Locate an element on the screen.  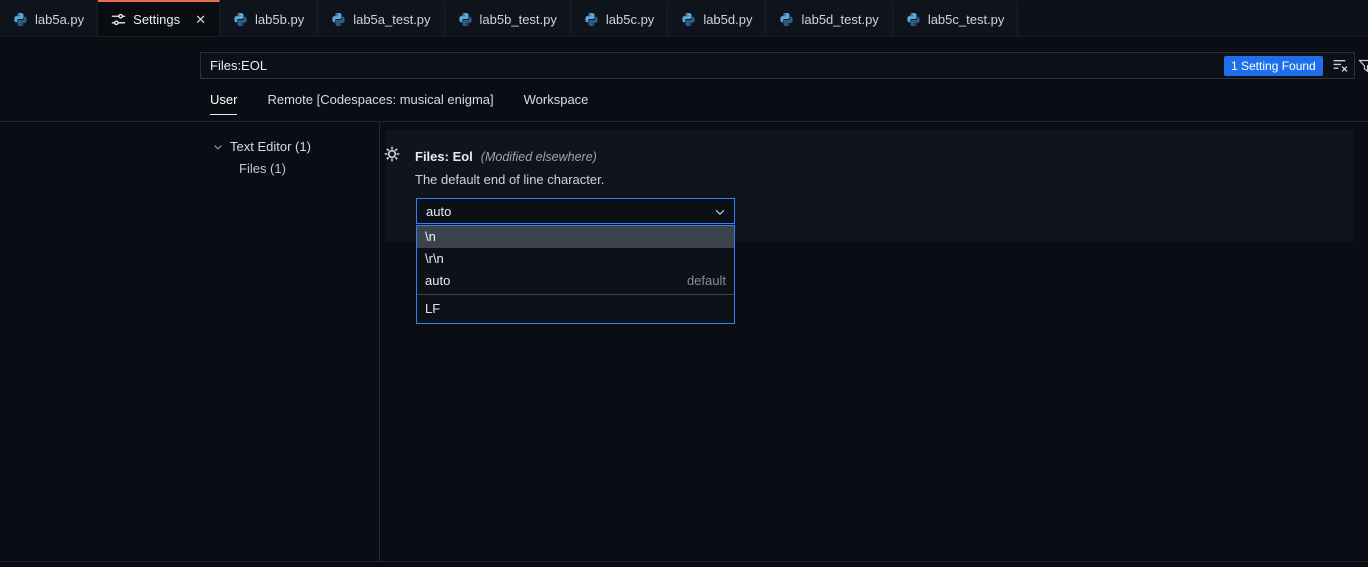
toc-item-label: Text Editor (1) is located at coordinates (270, 146).